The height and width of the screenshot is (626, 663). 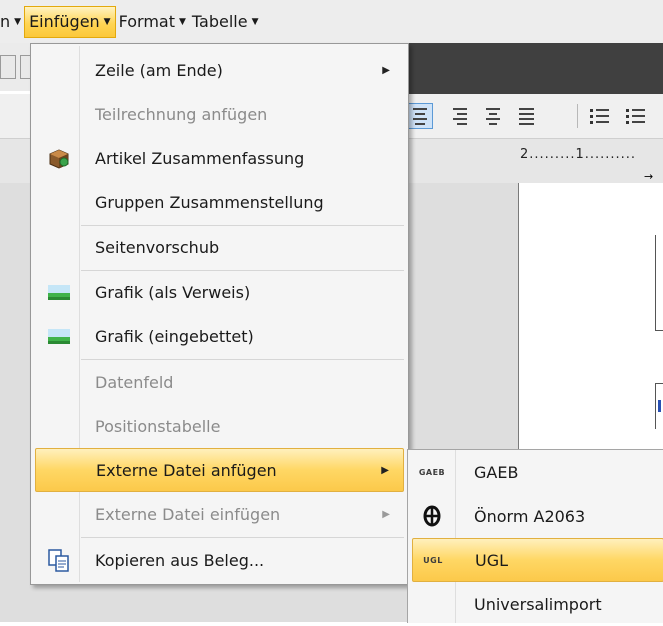 I want to click on align-justify-button, so click(x=526, y=116).